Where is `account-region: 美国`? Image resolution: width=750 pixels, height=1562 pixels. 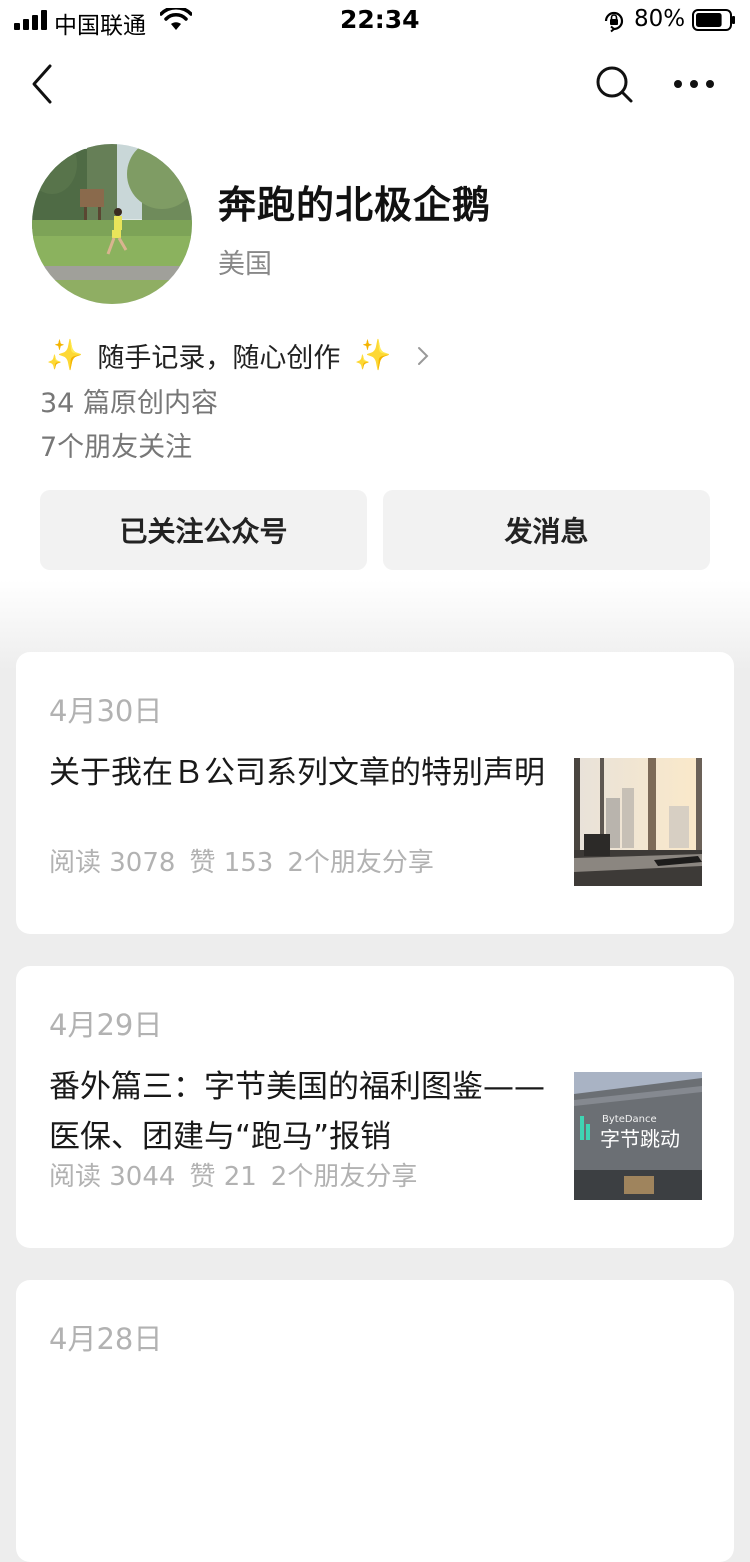
account-region: 美国 is located at coordinates (245, 264).